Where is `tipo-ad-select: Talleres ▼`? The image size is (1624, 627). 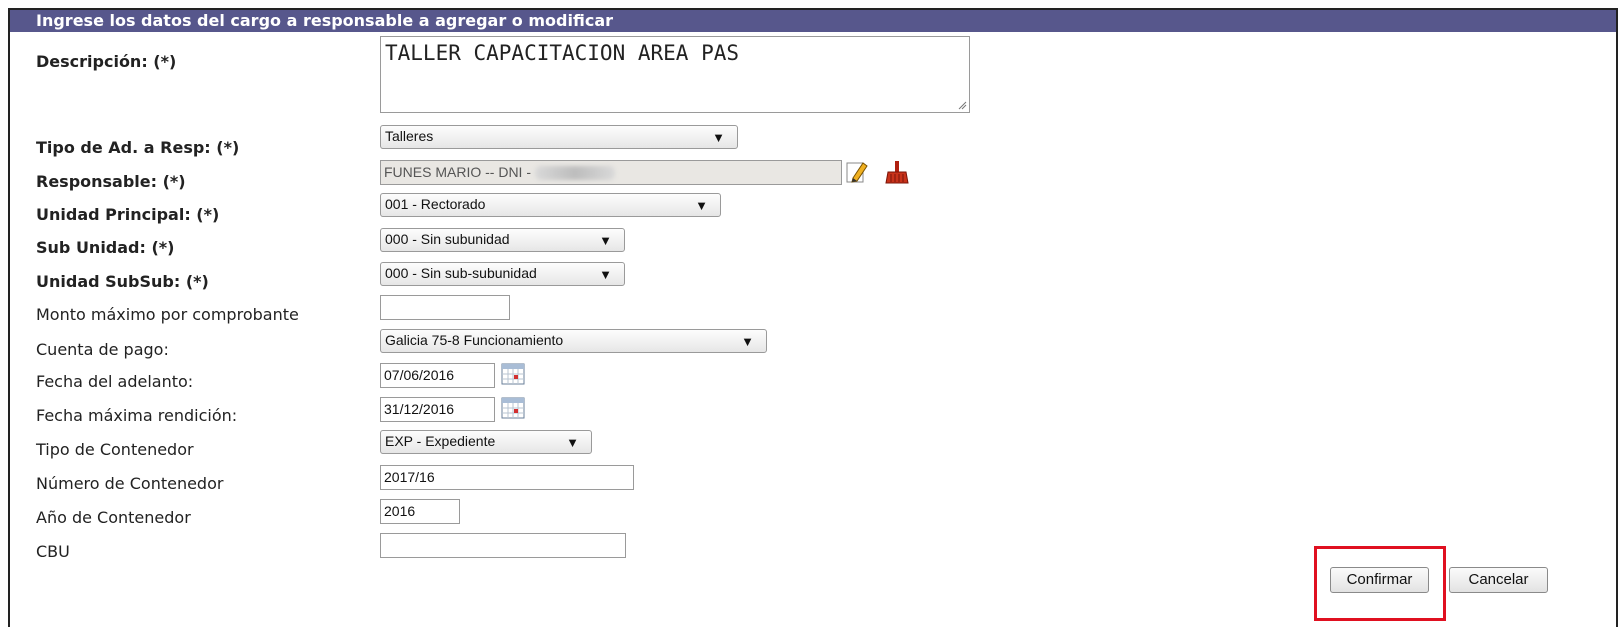 tipo-ad-select: Talleres ▼ is located at coordinates (559, 137).